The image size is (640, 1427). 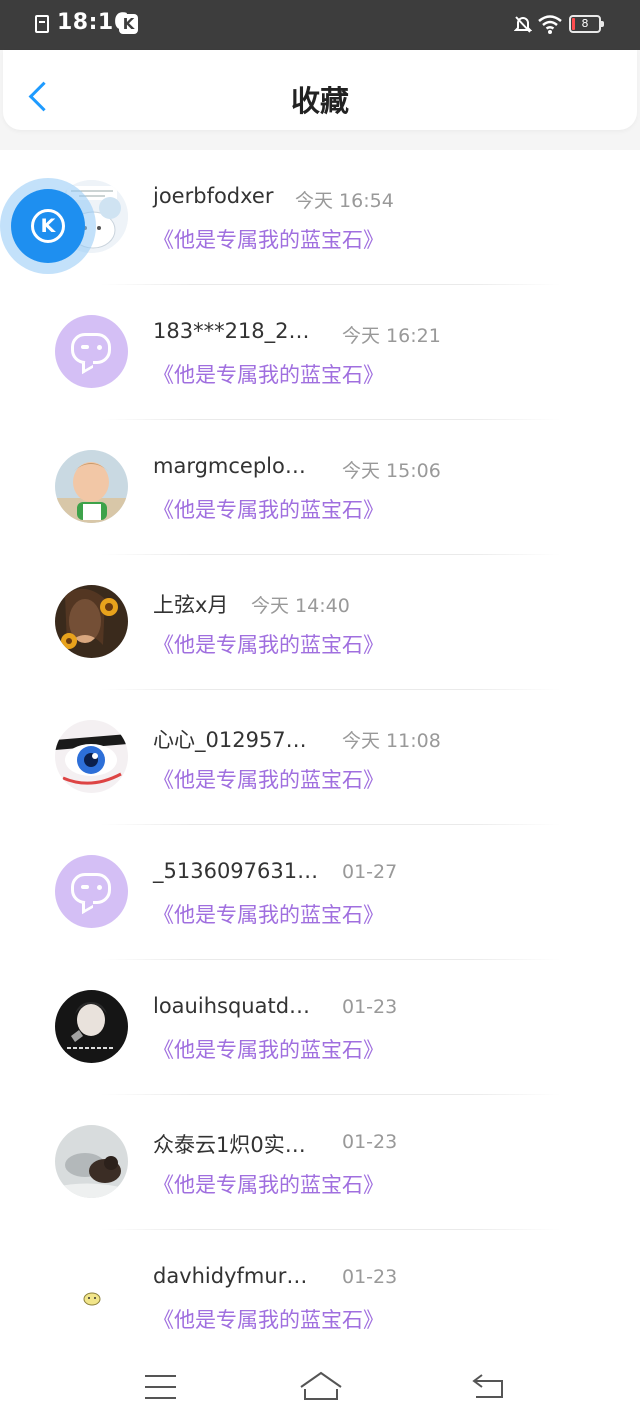 What do you see at coordinates (391, 741) in the screenshot?
I see `timestamp: 今天 11:08` at bounding box center [391, 741].